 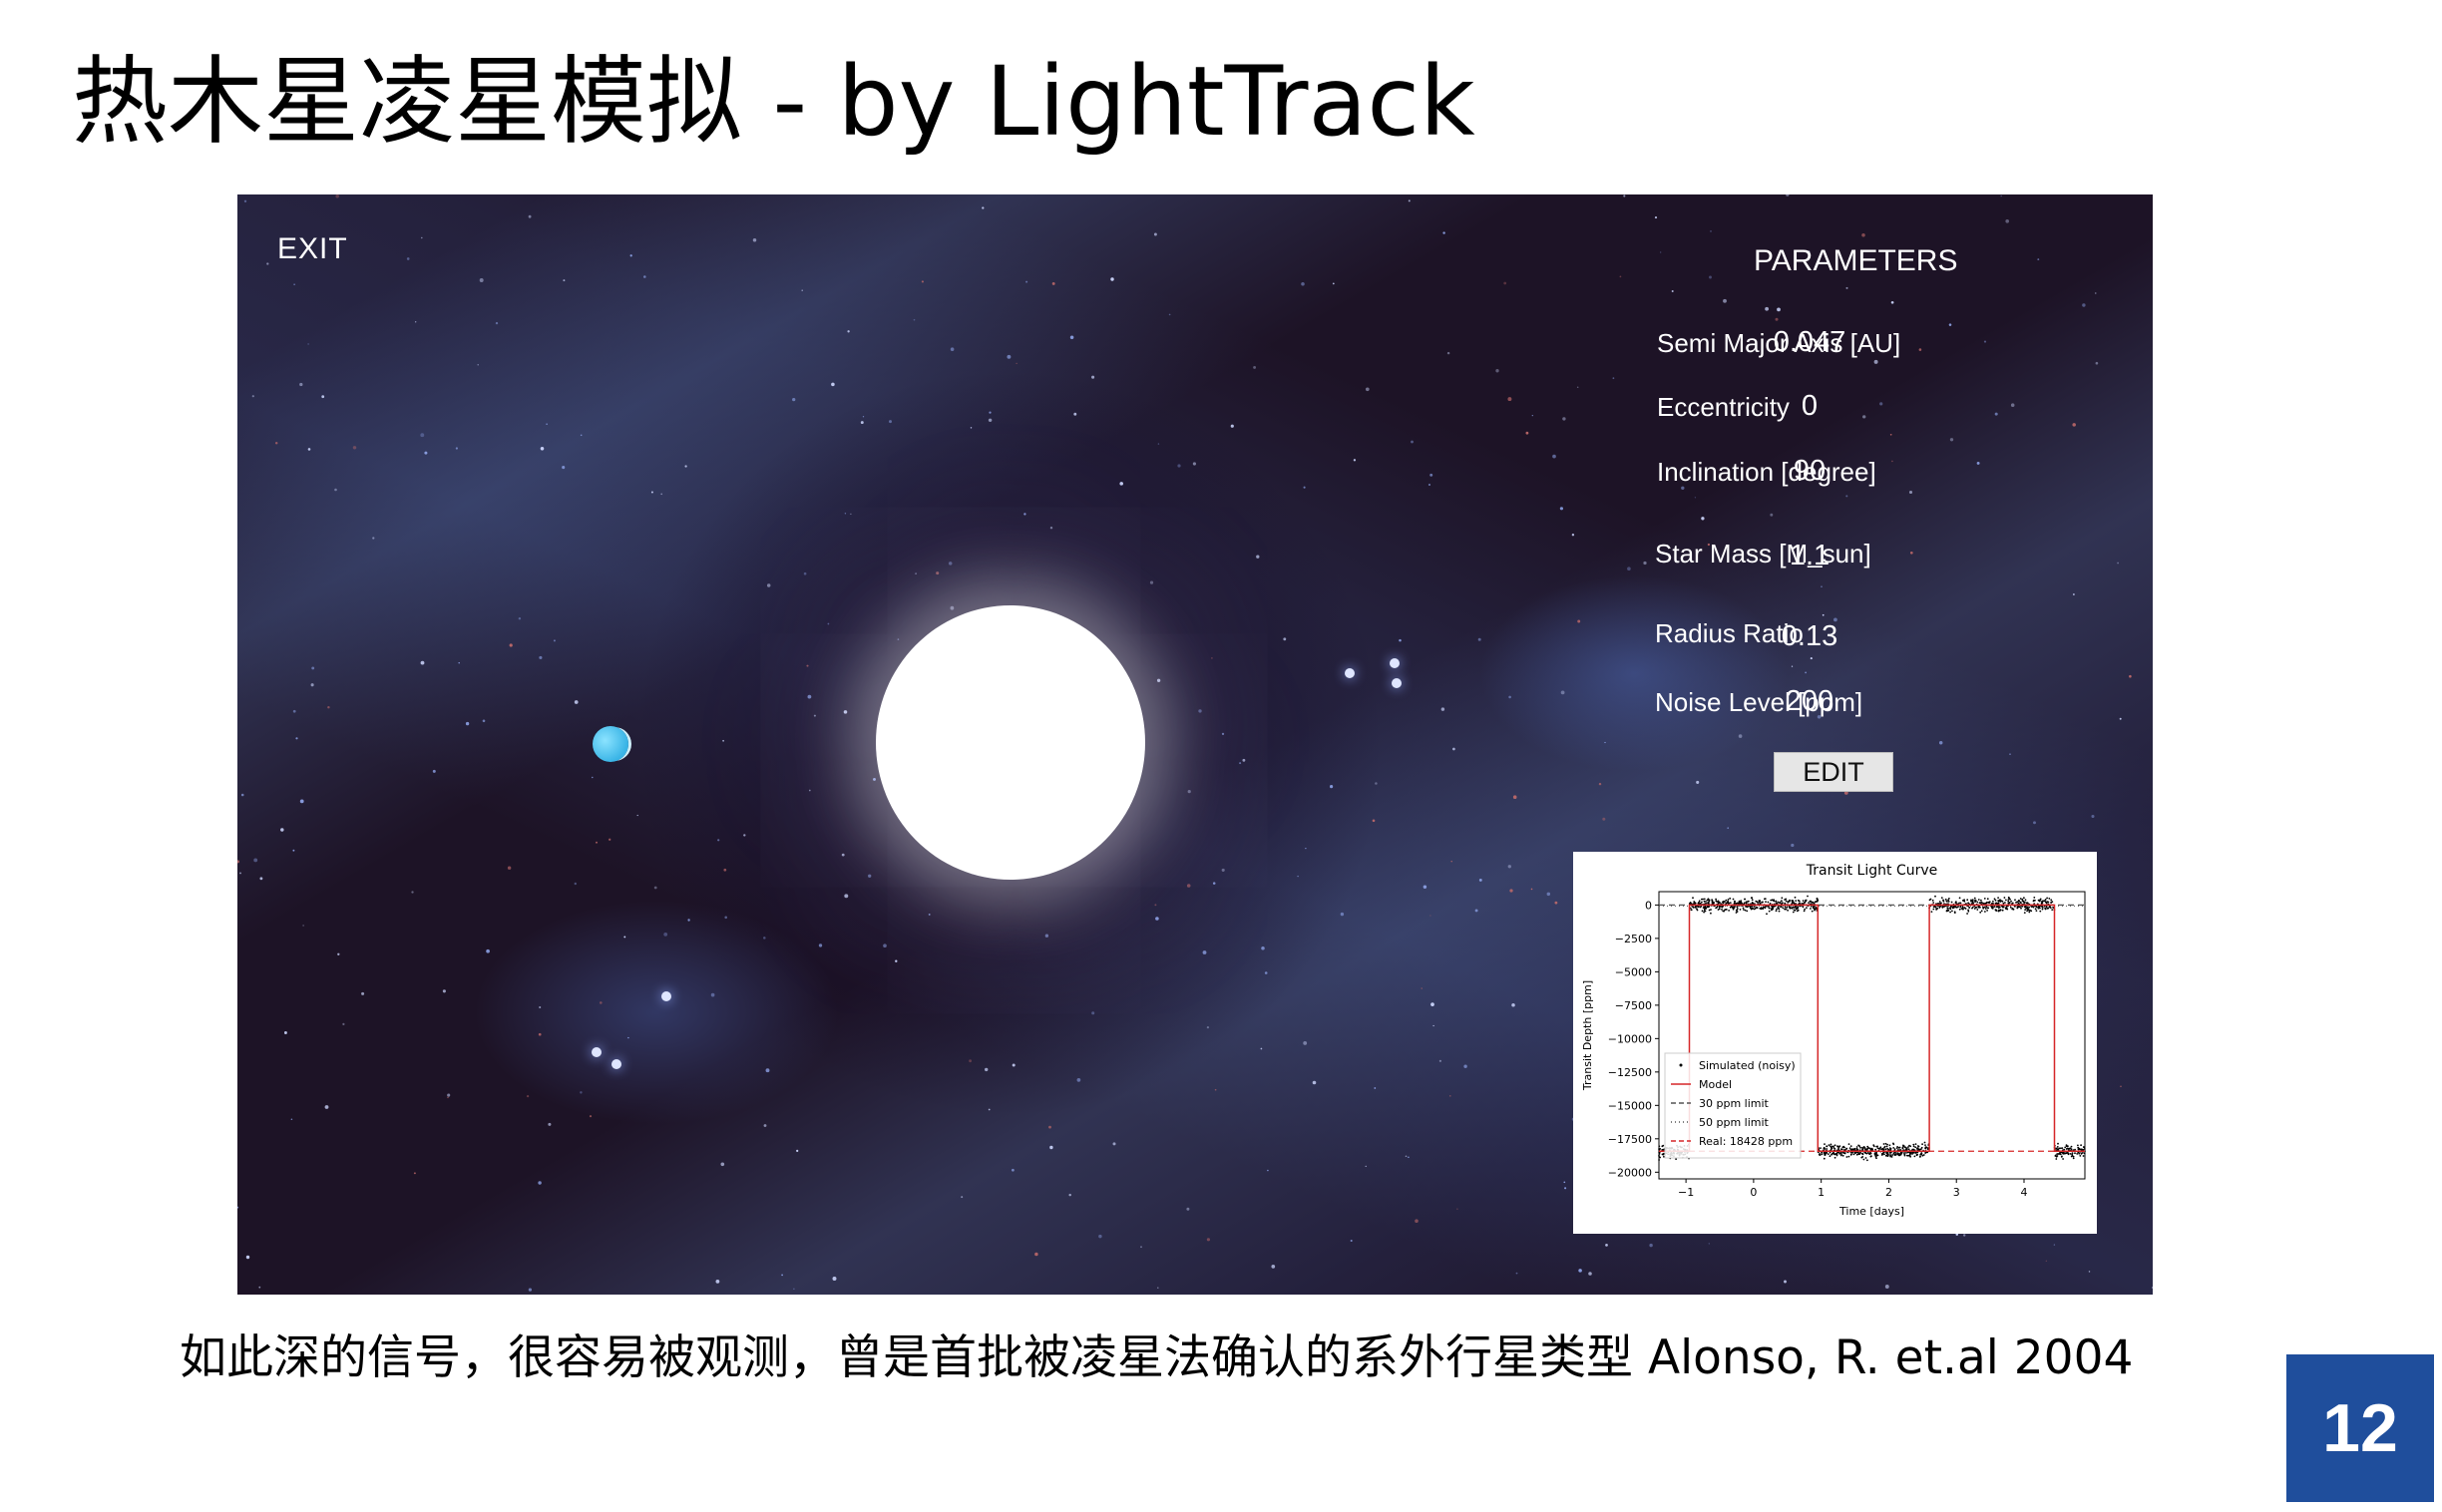 What do you see at coordinates (1735, 1103) in the screenshot?
I see `legend-label: 30 ppm limit` at bounding box center [1735, 1103].